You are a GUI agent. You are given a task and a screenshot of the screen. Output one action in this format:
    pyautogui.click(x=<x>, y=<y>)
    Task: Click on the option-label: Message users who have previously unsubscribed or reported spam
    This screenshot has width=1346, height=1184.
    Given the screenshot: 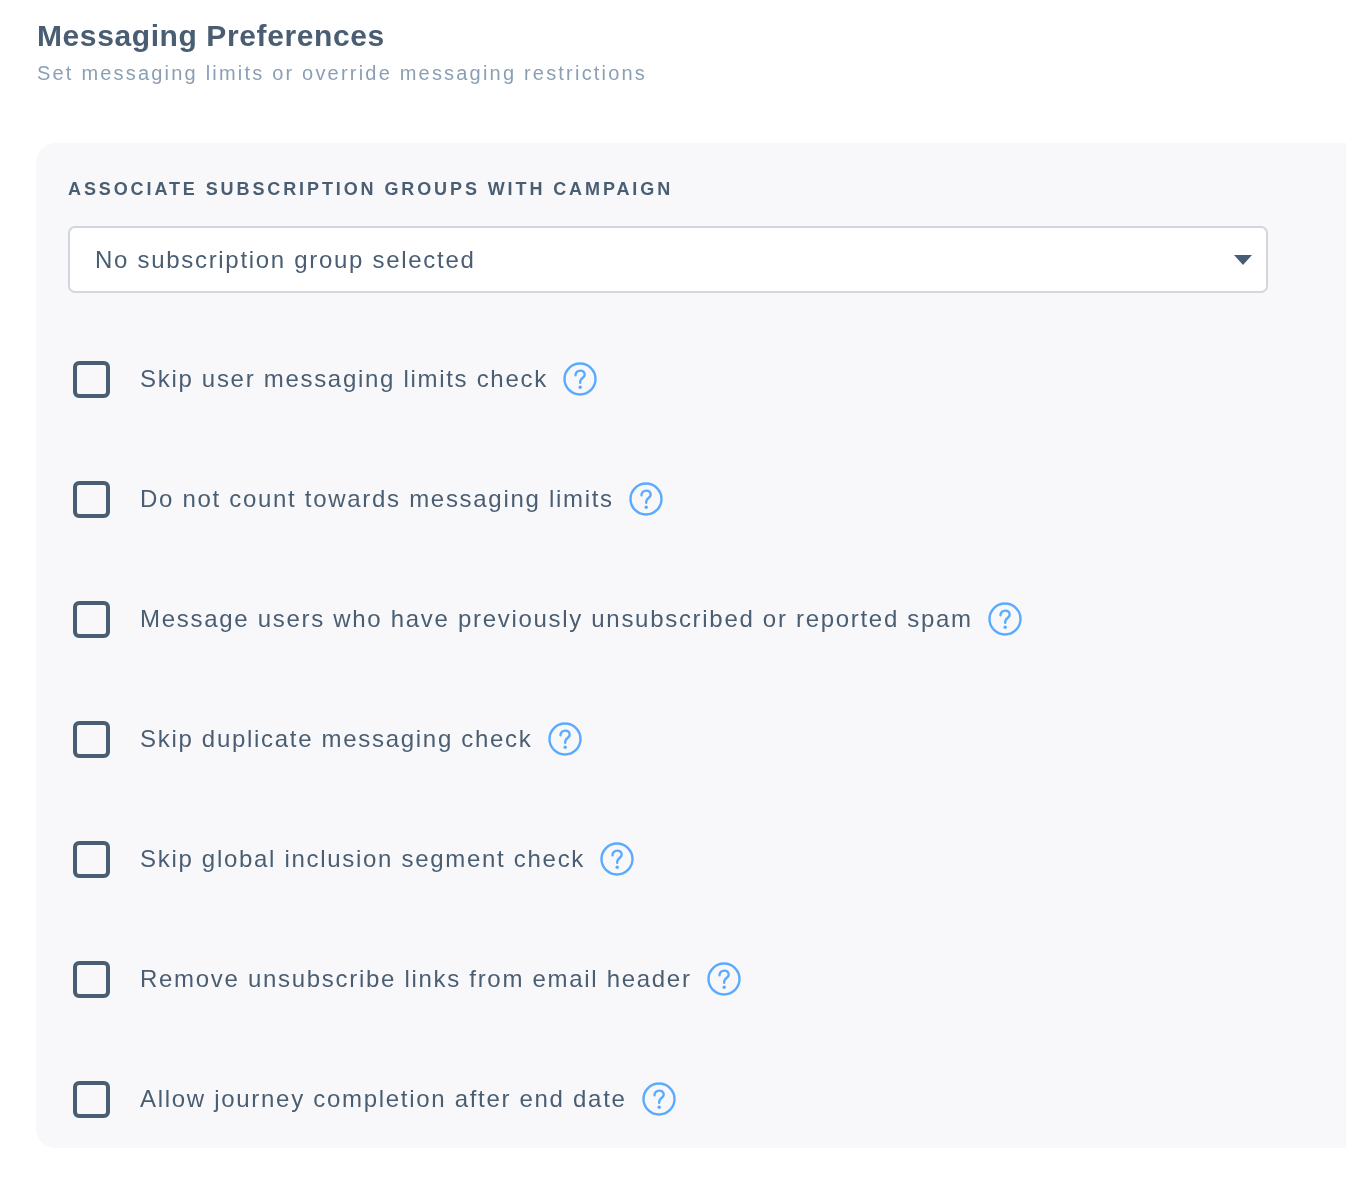 What is the action you would take?
    pyautogui.click(x=556, y=619)
    